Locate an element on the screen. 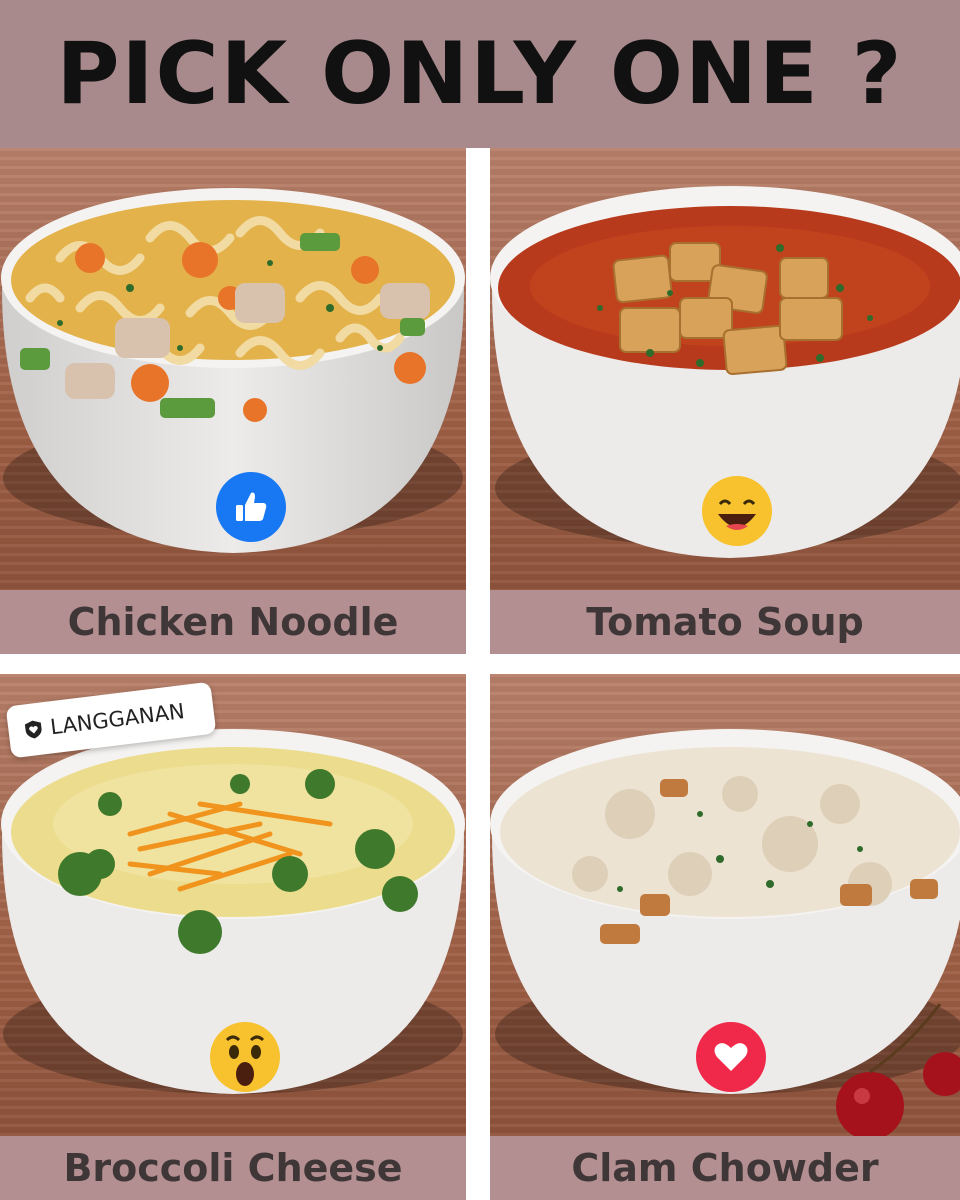 Image resolution: width=960 pixels, height=1200 pixels. broccoli-cheese-soup-image is located at coordinates (233, 911).